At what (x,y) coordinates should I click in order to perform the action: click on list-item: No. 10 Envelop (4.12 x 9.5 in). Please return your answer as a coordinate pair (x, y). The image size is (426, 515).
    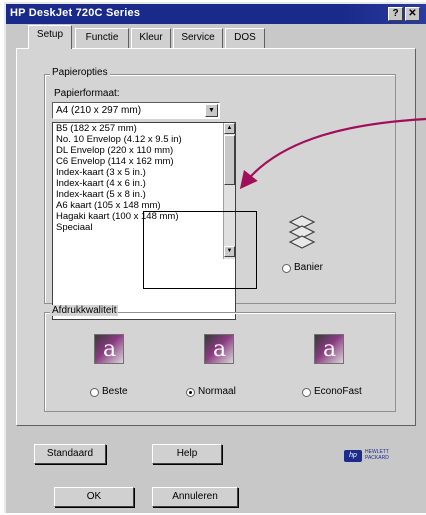
    Looking at the image, I should click on (139, 139).